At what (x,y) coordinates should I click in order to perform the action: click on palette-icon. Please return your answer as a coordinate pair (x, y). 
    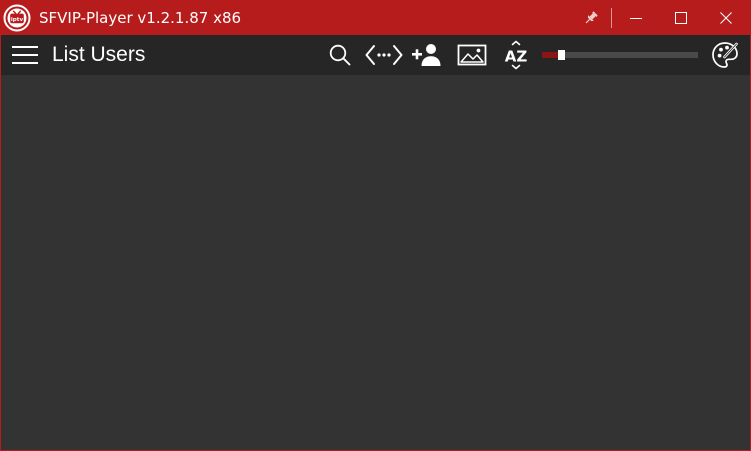
    Looking at the image, I should click on (725, 55).